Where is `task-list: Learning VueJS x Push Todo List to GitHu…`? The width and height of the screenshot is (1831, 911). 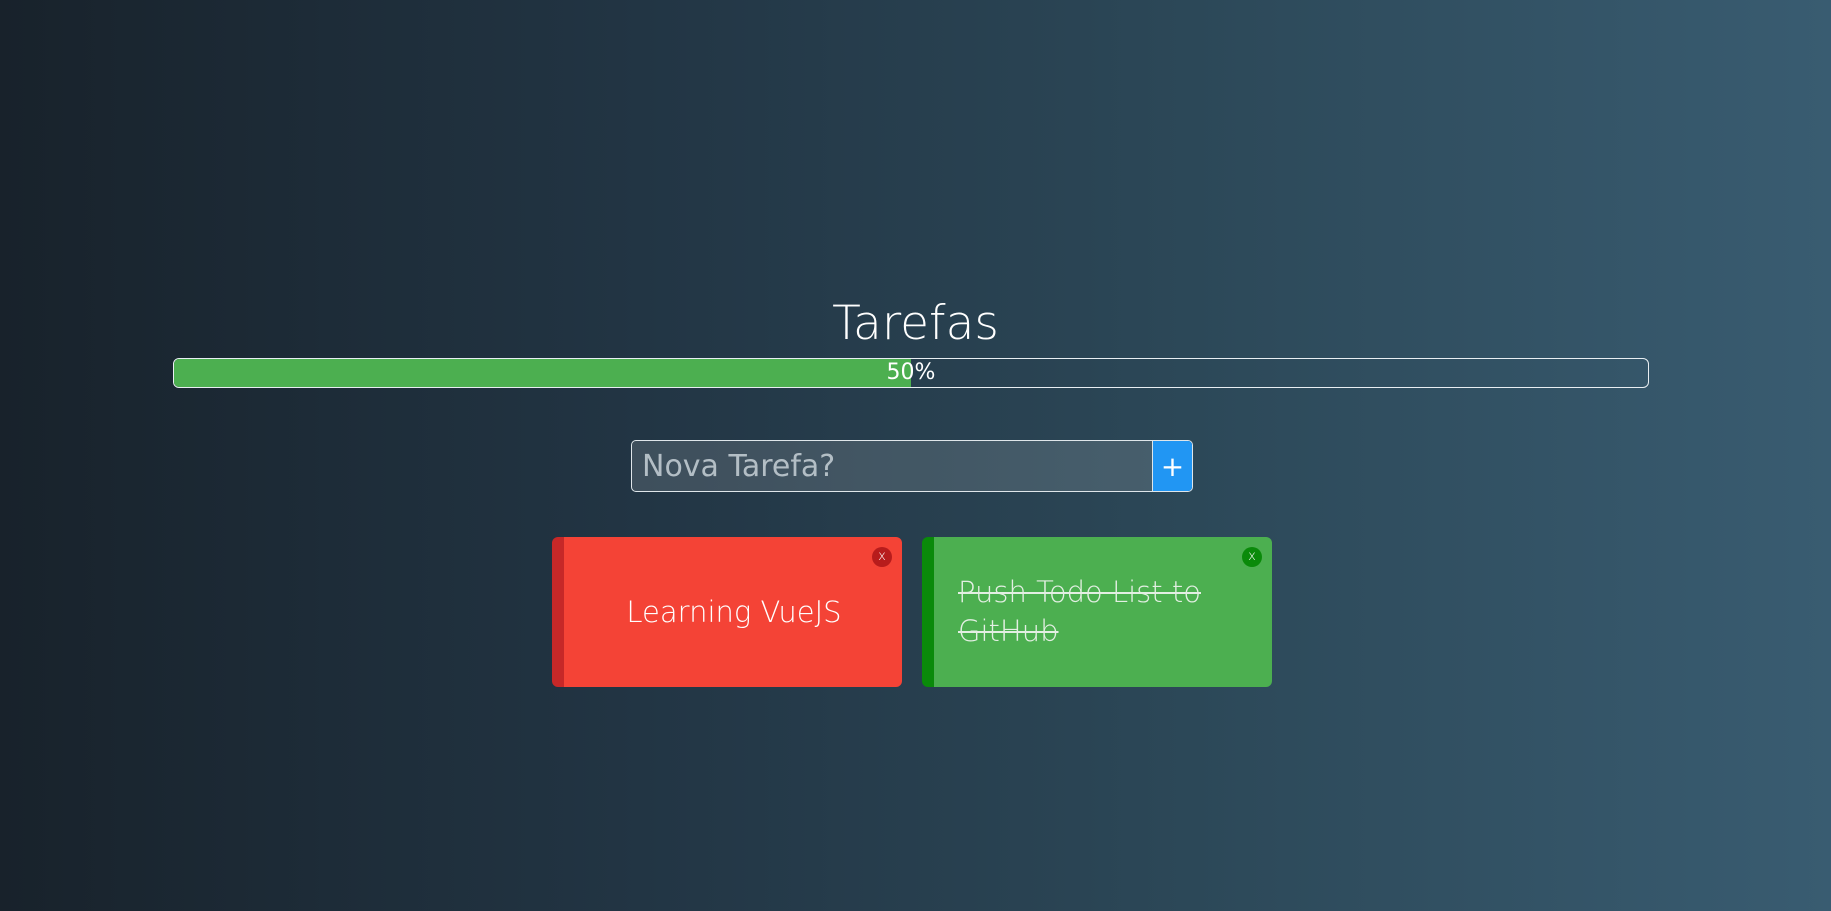
task-list: Learning VueJS x Push Todo List to GitHu… is located at coordinates (912, 612).